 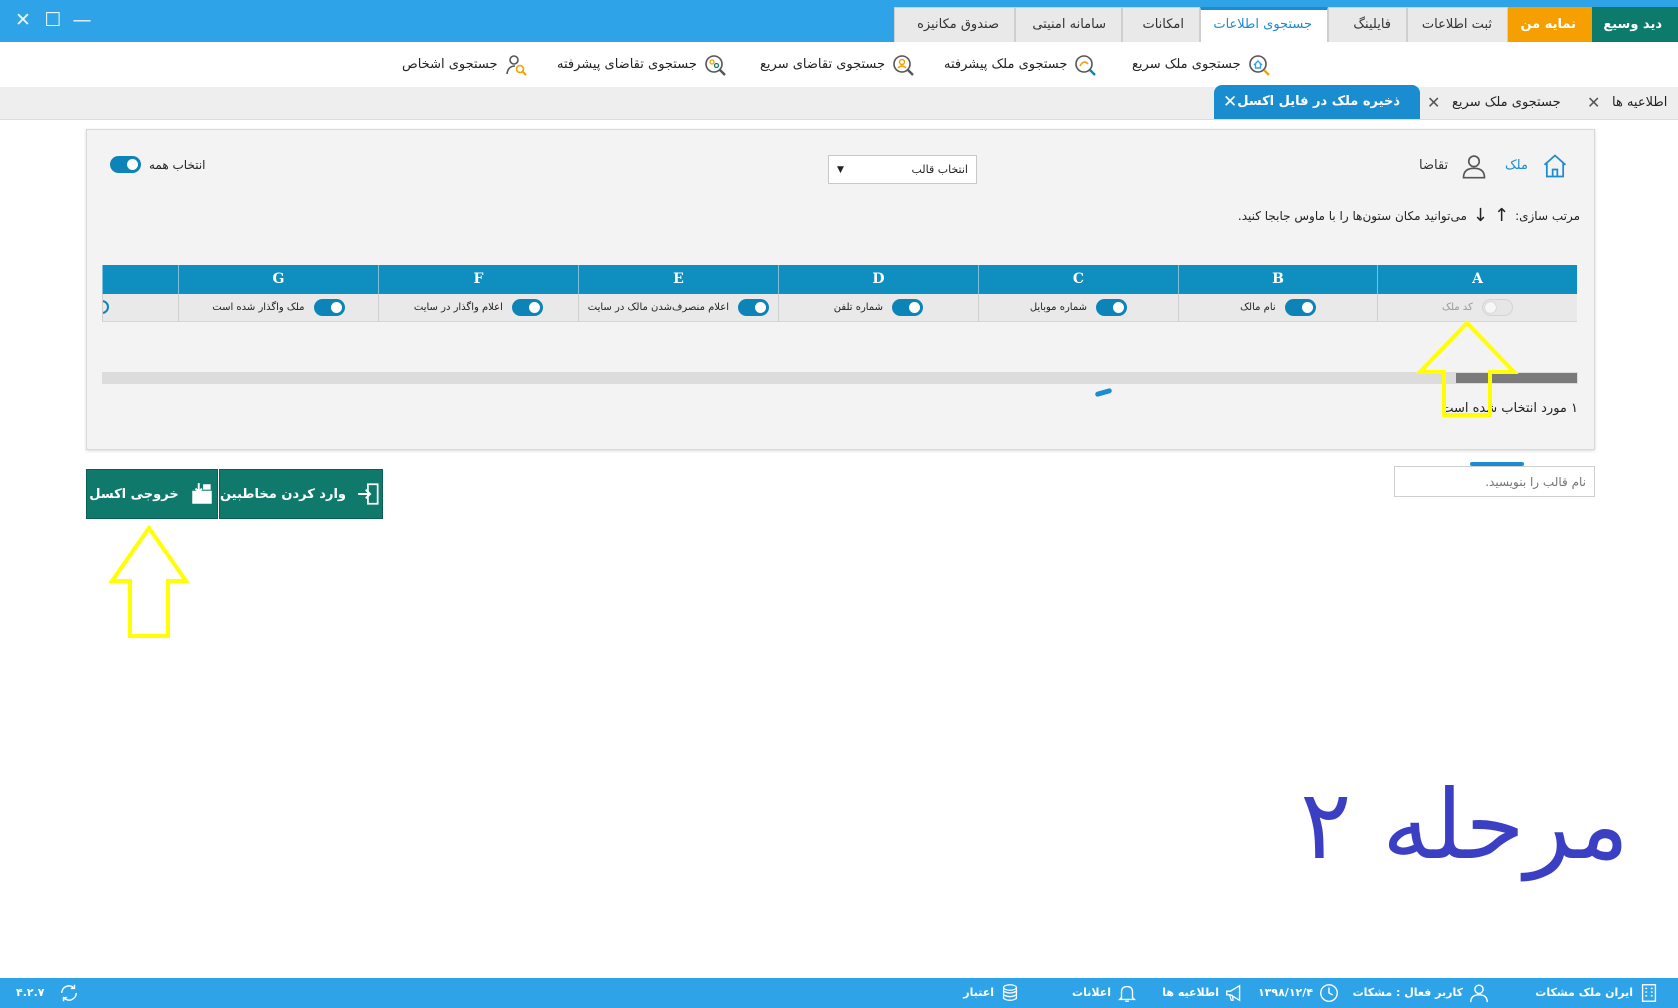 What do you see at coordinates (140, 308) in the screenshot?
I see `column-cell-next` at bounding box center [140, 308].